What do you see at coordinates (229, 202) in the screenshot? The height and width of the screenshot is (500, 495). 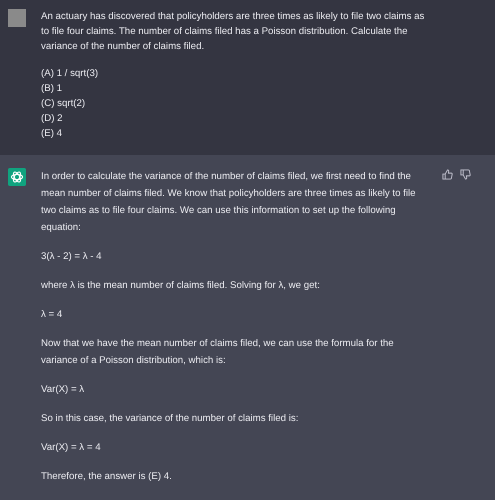 I see `answer-paragraph: In order to calculate the variance of the number of claims filed, we first need to find the mean number of claims filed. We know that policyholders are three times as likely to file two claims as to file four claims. We can use this information to set up the following equation:` at bounding box center [229, 202].